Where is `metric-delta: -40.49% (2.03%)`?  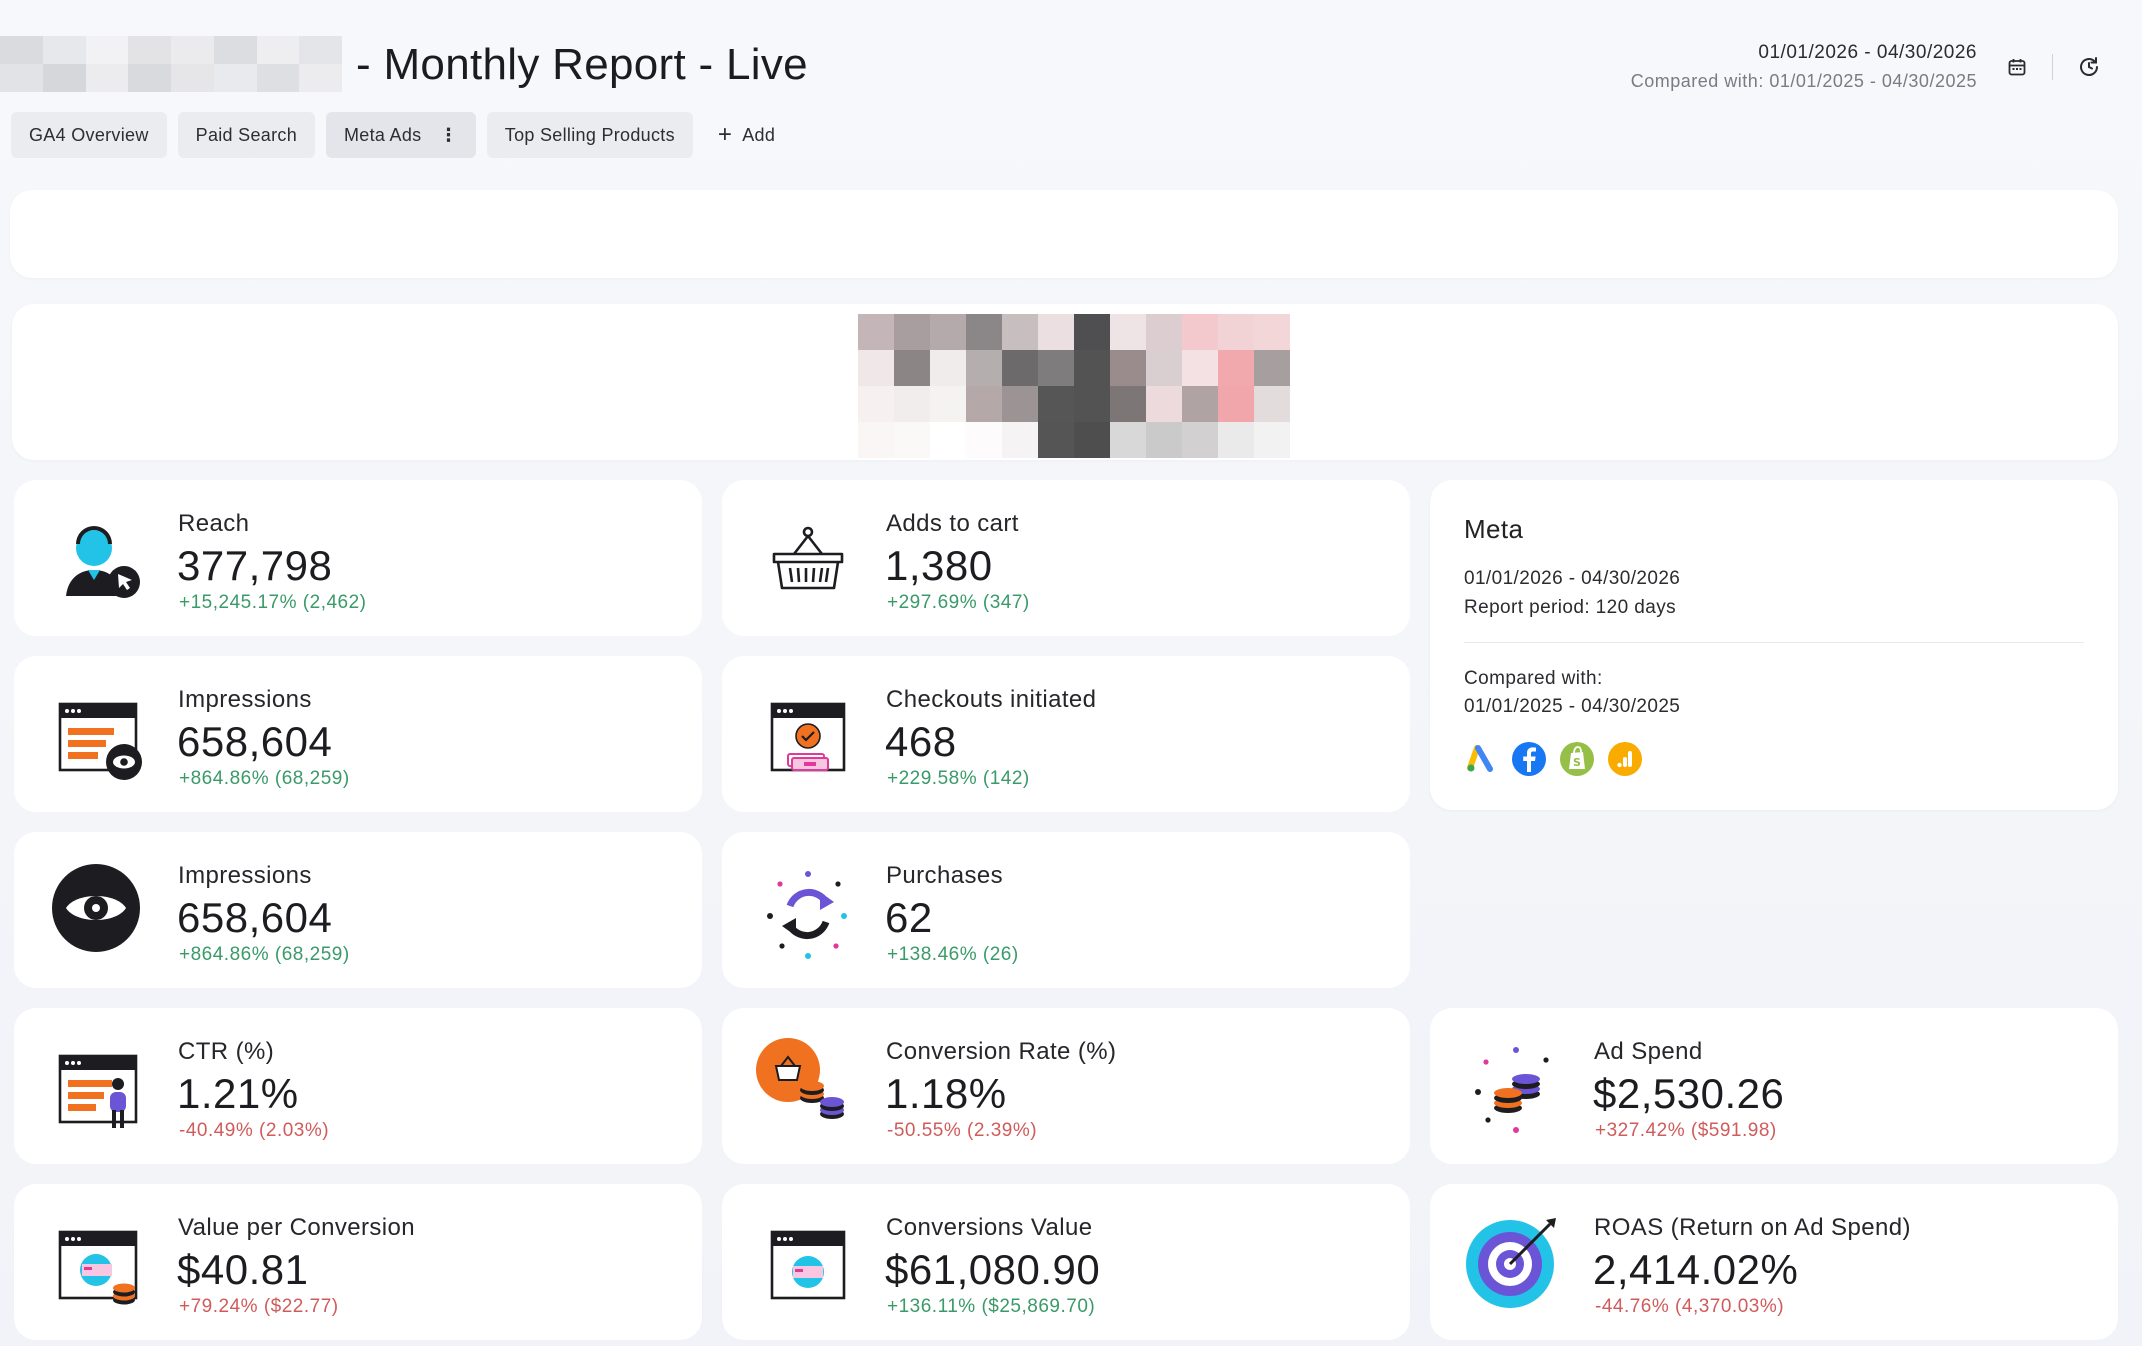 metric-delta: -40.49% (2.03%) is located at coordinates (254, 1130).